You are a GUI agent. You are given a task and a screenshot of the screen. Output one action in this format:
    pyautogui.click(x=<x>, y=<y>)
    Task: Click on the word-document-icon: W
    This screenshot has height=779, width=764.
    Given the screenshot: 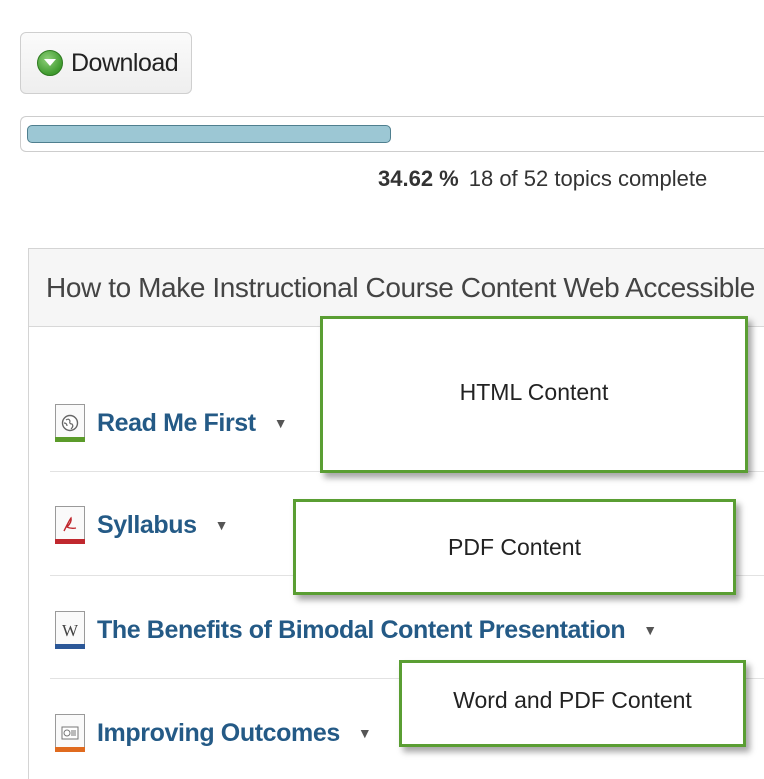 What is the action you would take?
    pyautogui.click(x=70, y=630)
    